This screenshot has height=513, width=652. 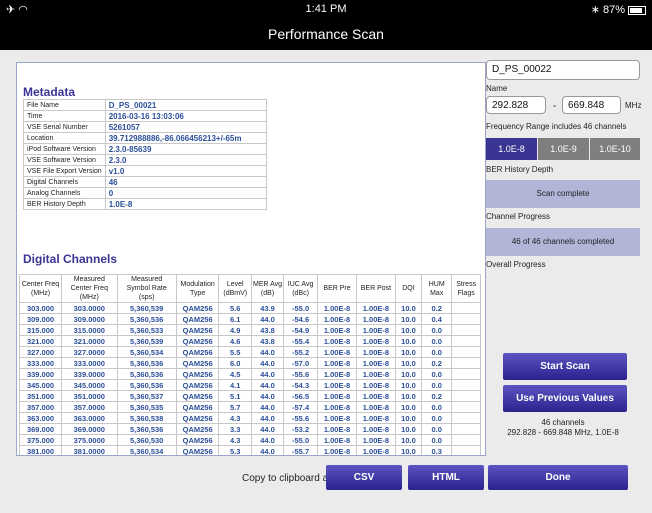 I want to click on freq-high-input: 669.848, so click(x=591, y=105).